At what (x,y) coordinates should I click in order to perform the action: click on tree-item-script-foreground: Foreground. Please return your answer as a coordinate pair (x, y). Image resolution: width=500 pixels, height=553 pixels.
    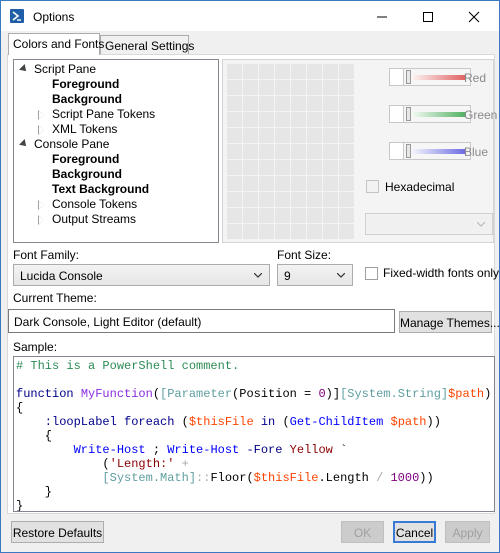
    Looking at the image, I should click on (85, 84).